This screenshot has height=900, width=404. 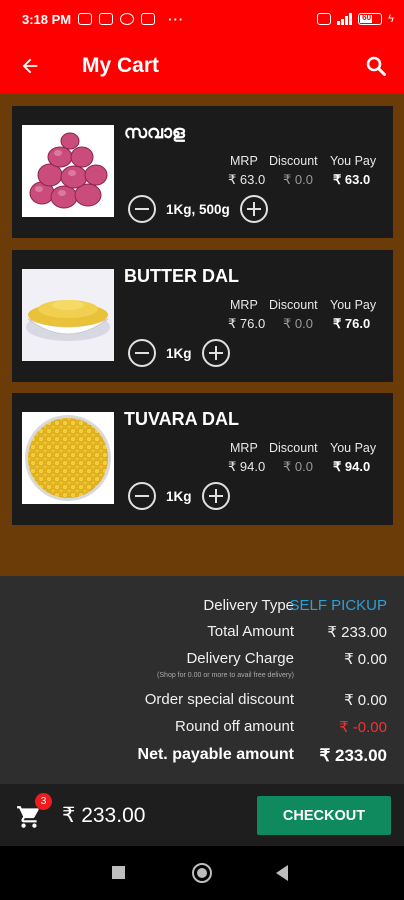 What do you see at coordinates (282, 873) in the screenshot?
I see `system-back-button` at bounding box center [282, 873].